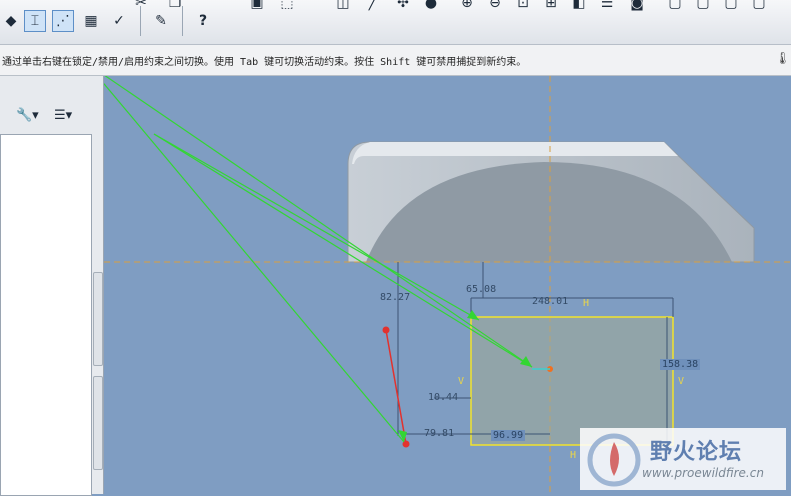  Describe the element at coordinates (495, 7) in the screenshot. I see `zoom-out-icon: ⊖` at that location.